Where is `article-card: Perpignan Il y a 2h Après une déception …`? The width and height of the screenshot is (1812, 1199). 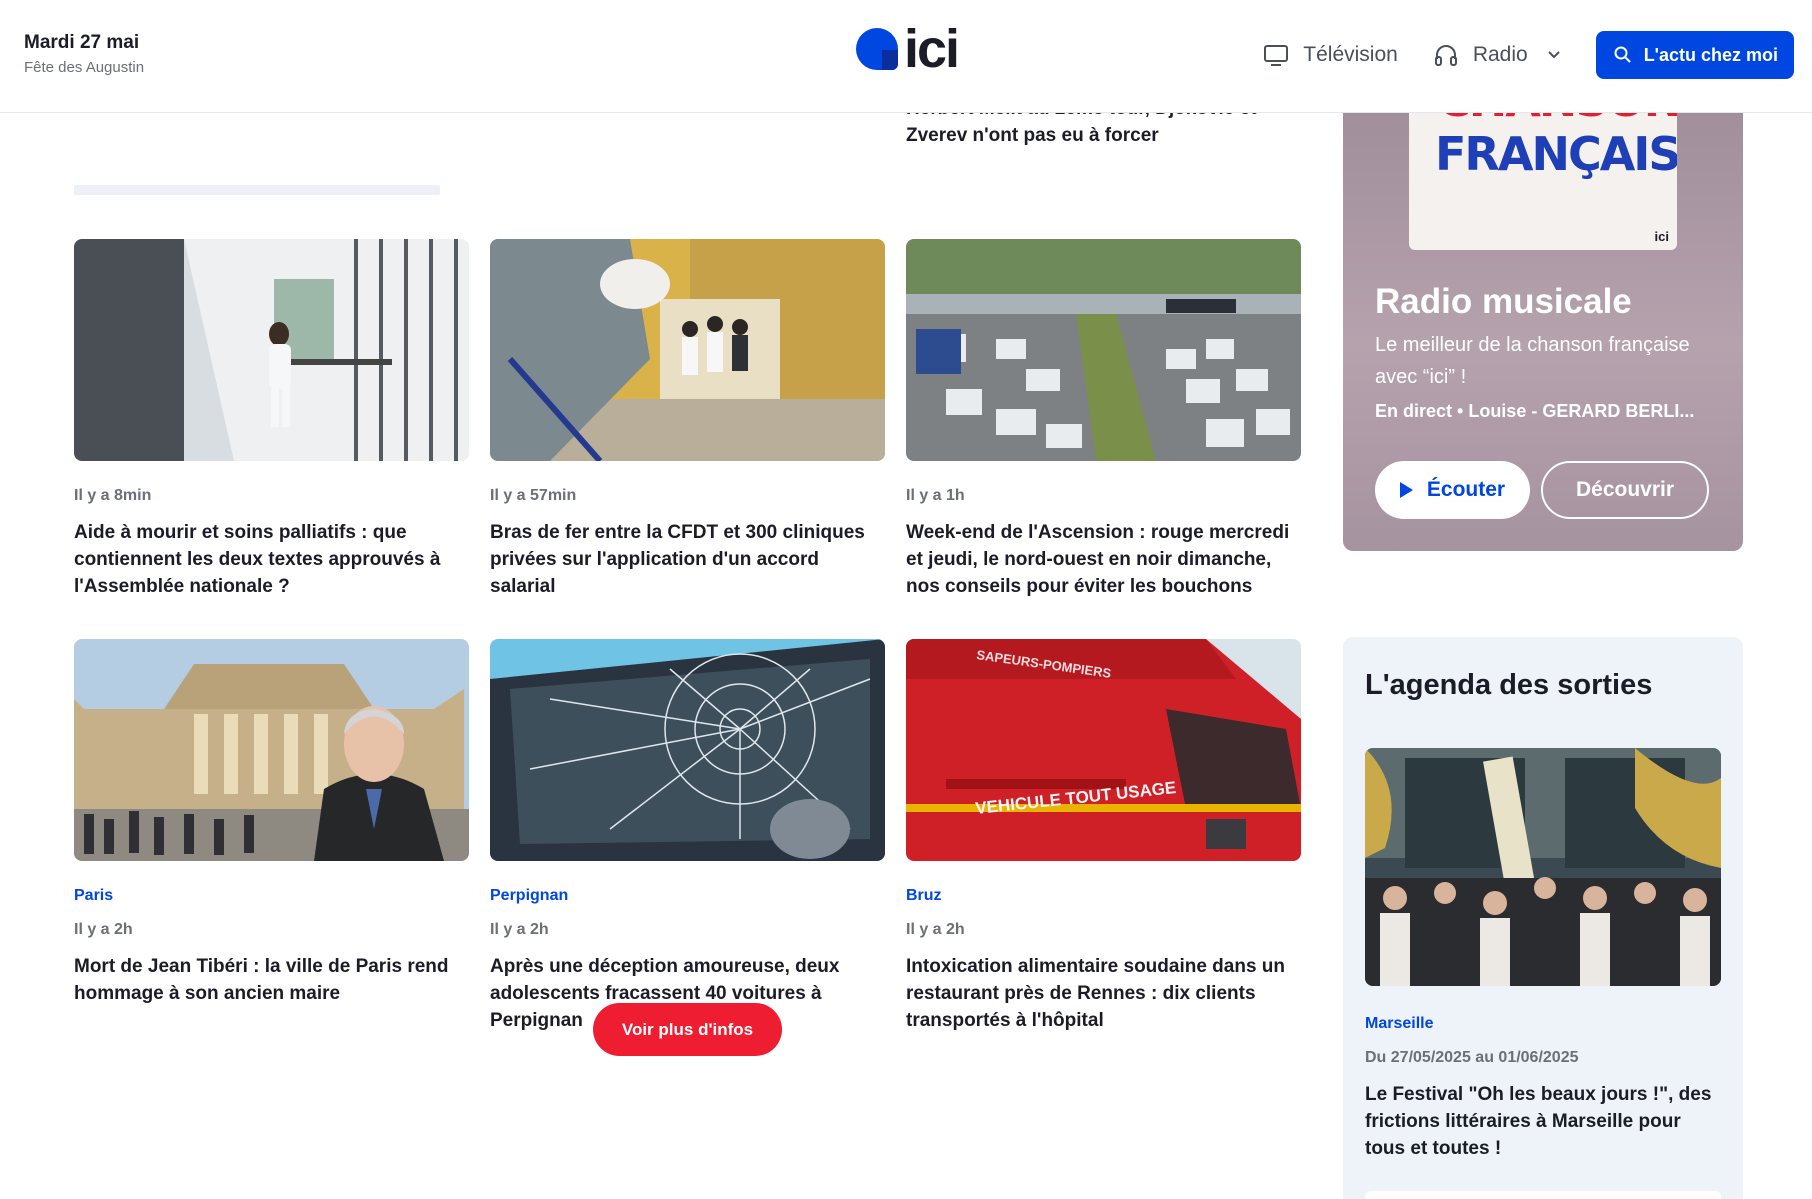
article-card: Perpignan Il y a 2h Après une déception … is located at coordinates (687, 836).